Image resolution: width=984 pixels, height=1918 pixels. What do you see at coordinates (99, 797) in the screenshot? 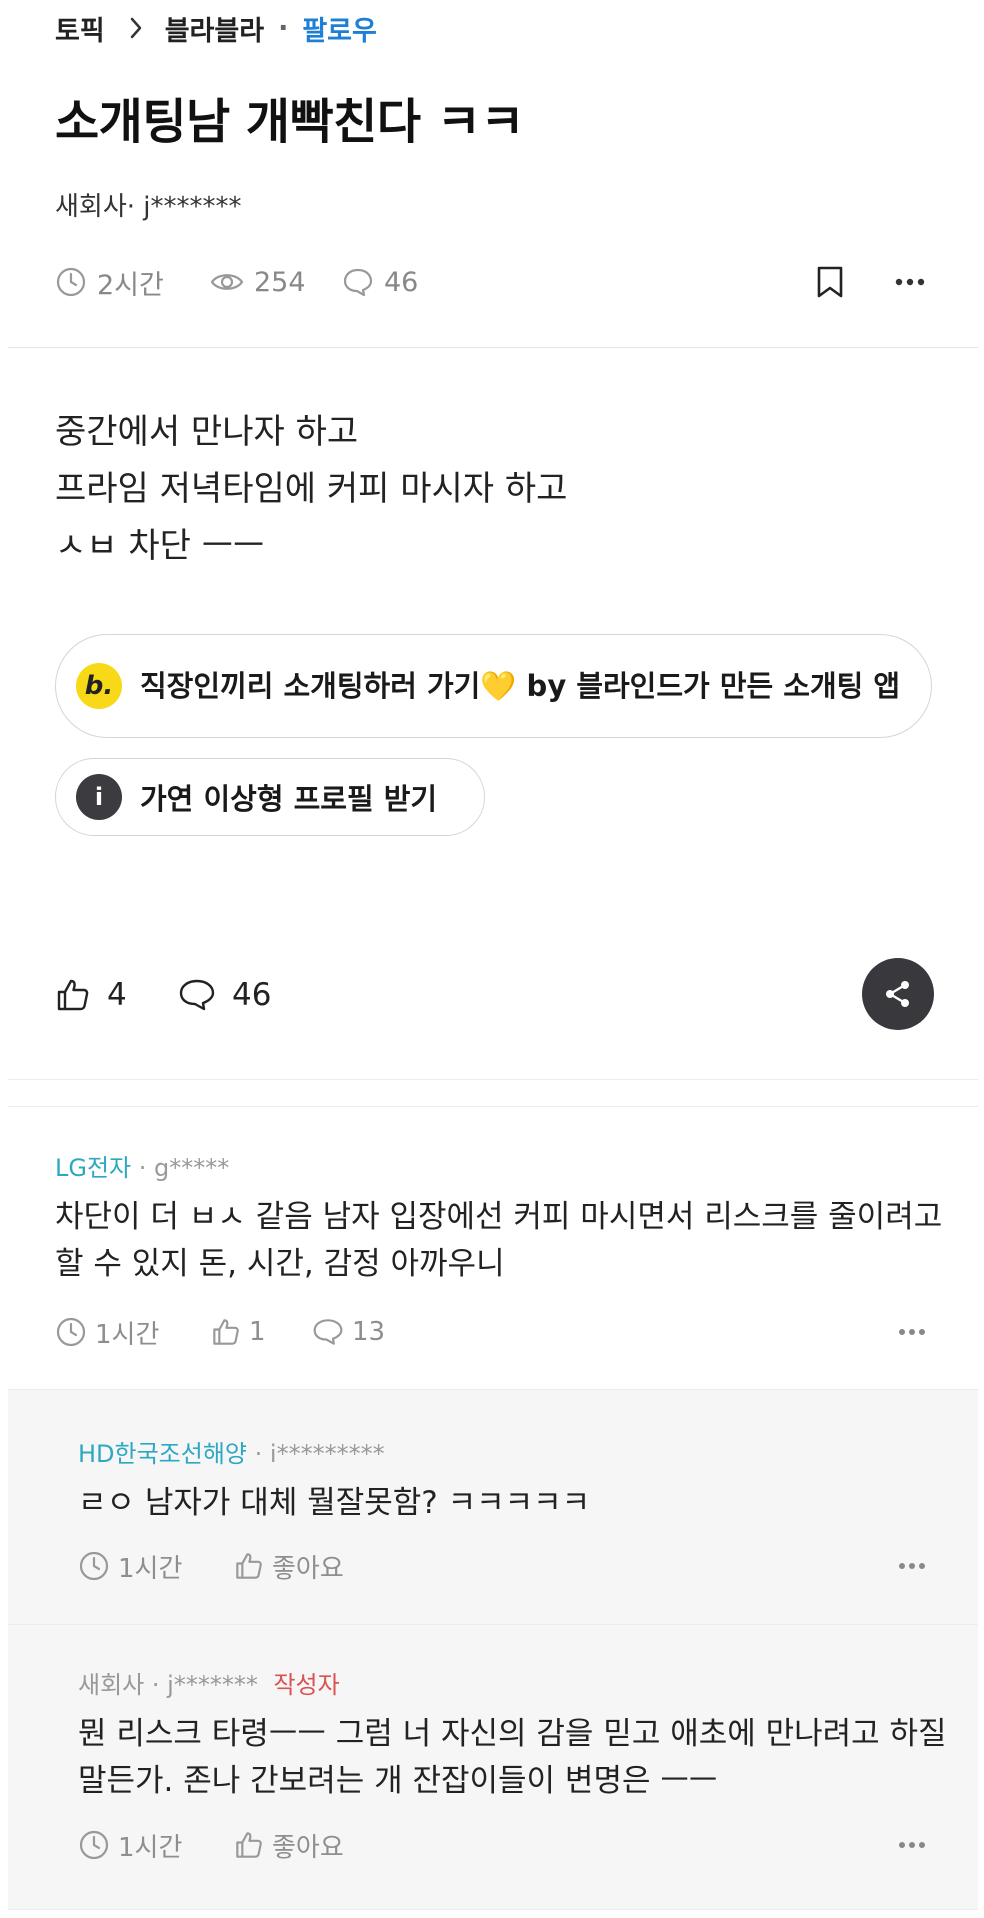
I see `info-icon: i` at bounding box center [99, 797].